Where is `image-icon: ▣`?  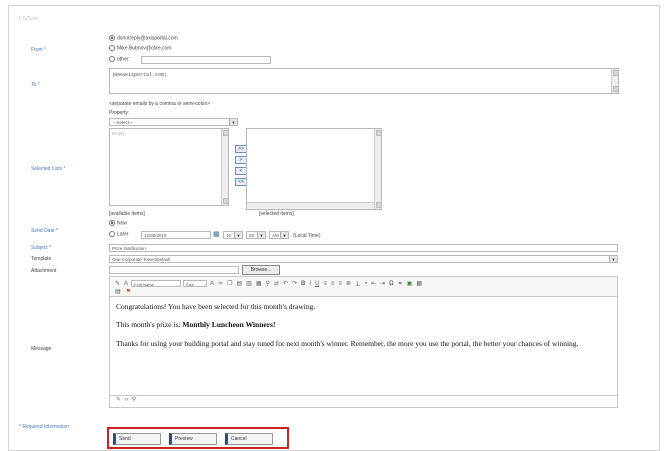 image-icon: ▣ is located at coordinates (410, 283).